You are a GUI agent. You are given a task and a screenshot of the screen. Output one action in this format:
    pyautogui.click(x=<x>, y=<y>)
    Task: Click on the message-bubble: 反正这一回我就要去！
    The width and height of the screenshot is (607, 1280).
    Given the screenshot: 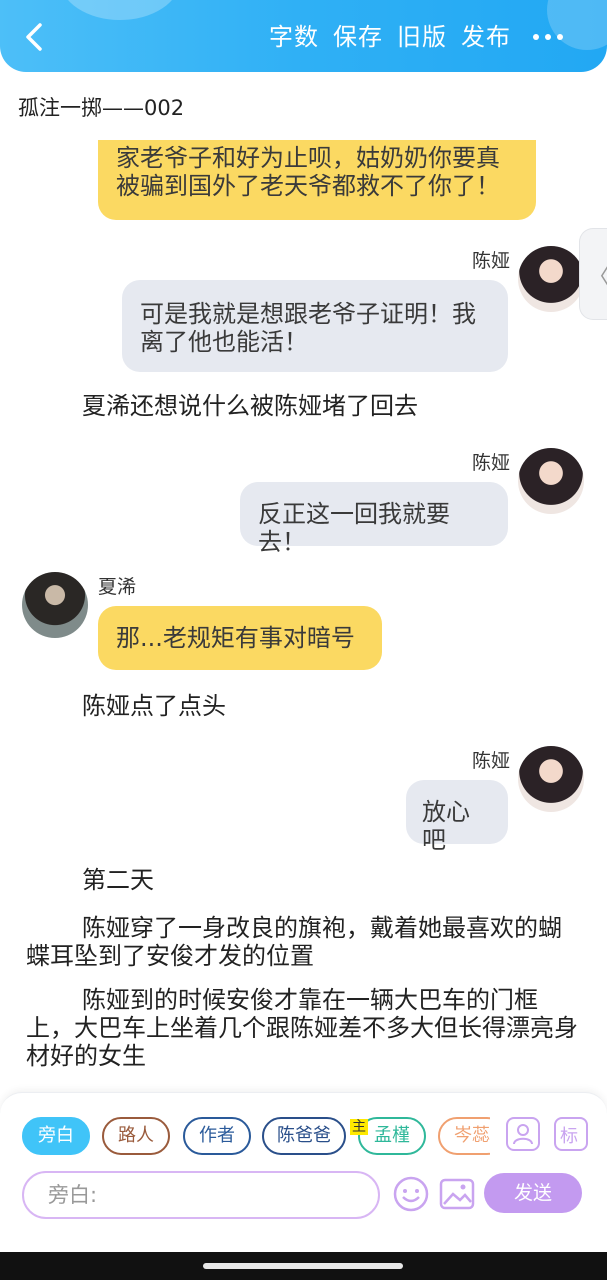 What is the action you would take?
    pyautogui.click(x=374, y=519)
    